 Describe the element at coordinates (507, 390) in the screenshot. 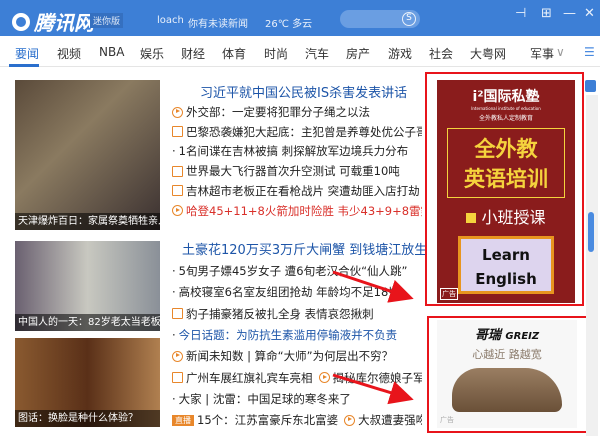

I see `car-image` at that location.